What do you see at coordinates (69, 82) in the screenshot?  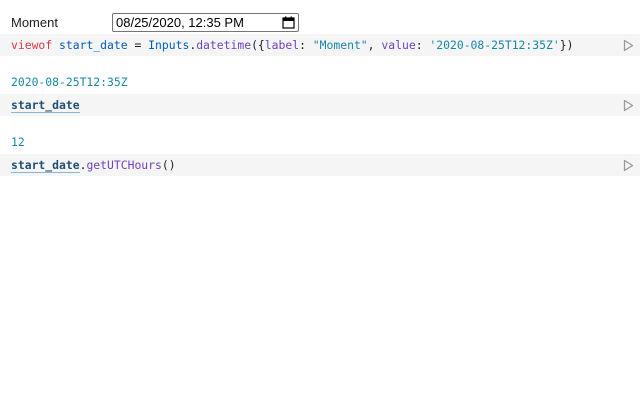 I see `cell-output-date: 2020-08-25T12:35Z` at bounding box center [69, 82].